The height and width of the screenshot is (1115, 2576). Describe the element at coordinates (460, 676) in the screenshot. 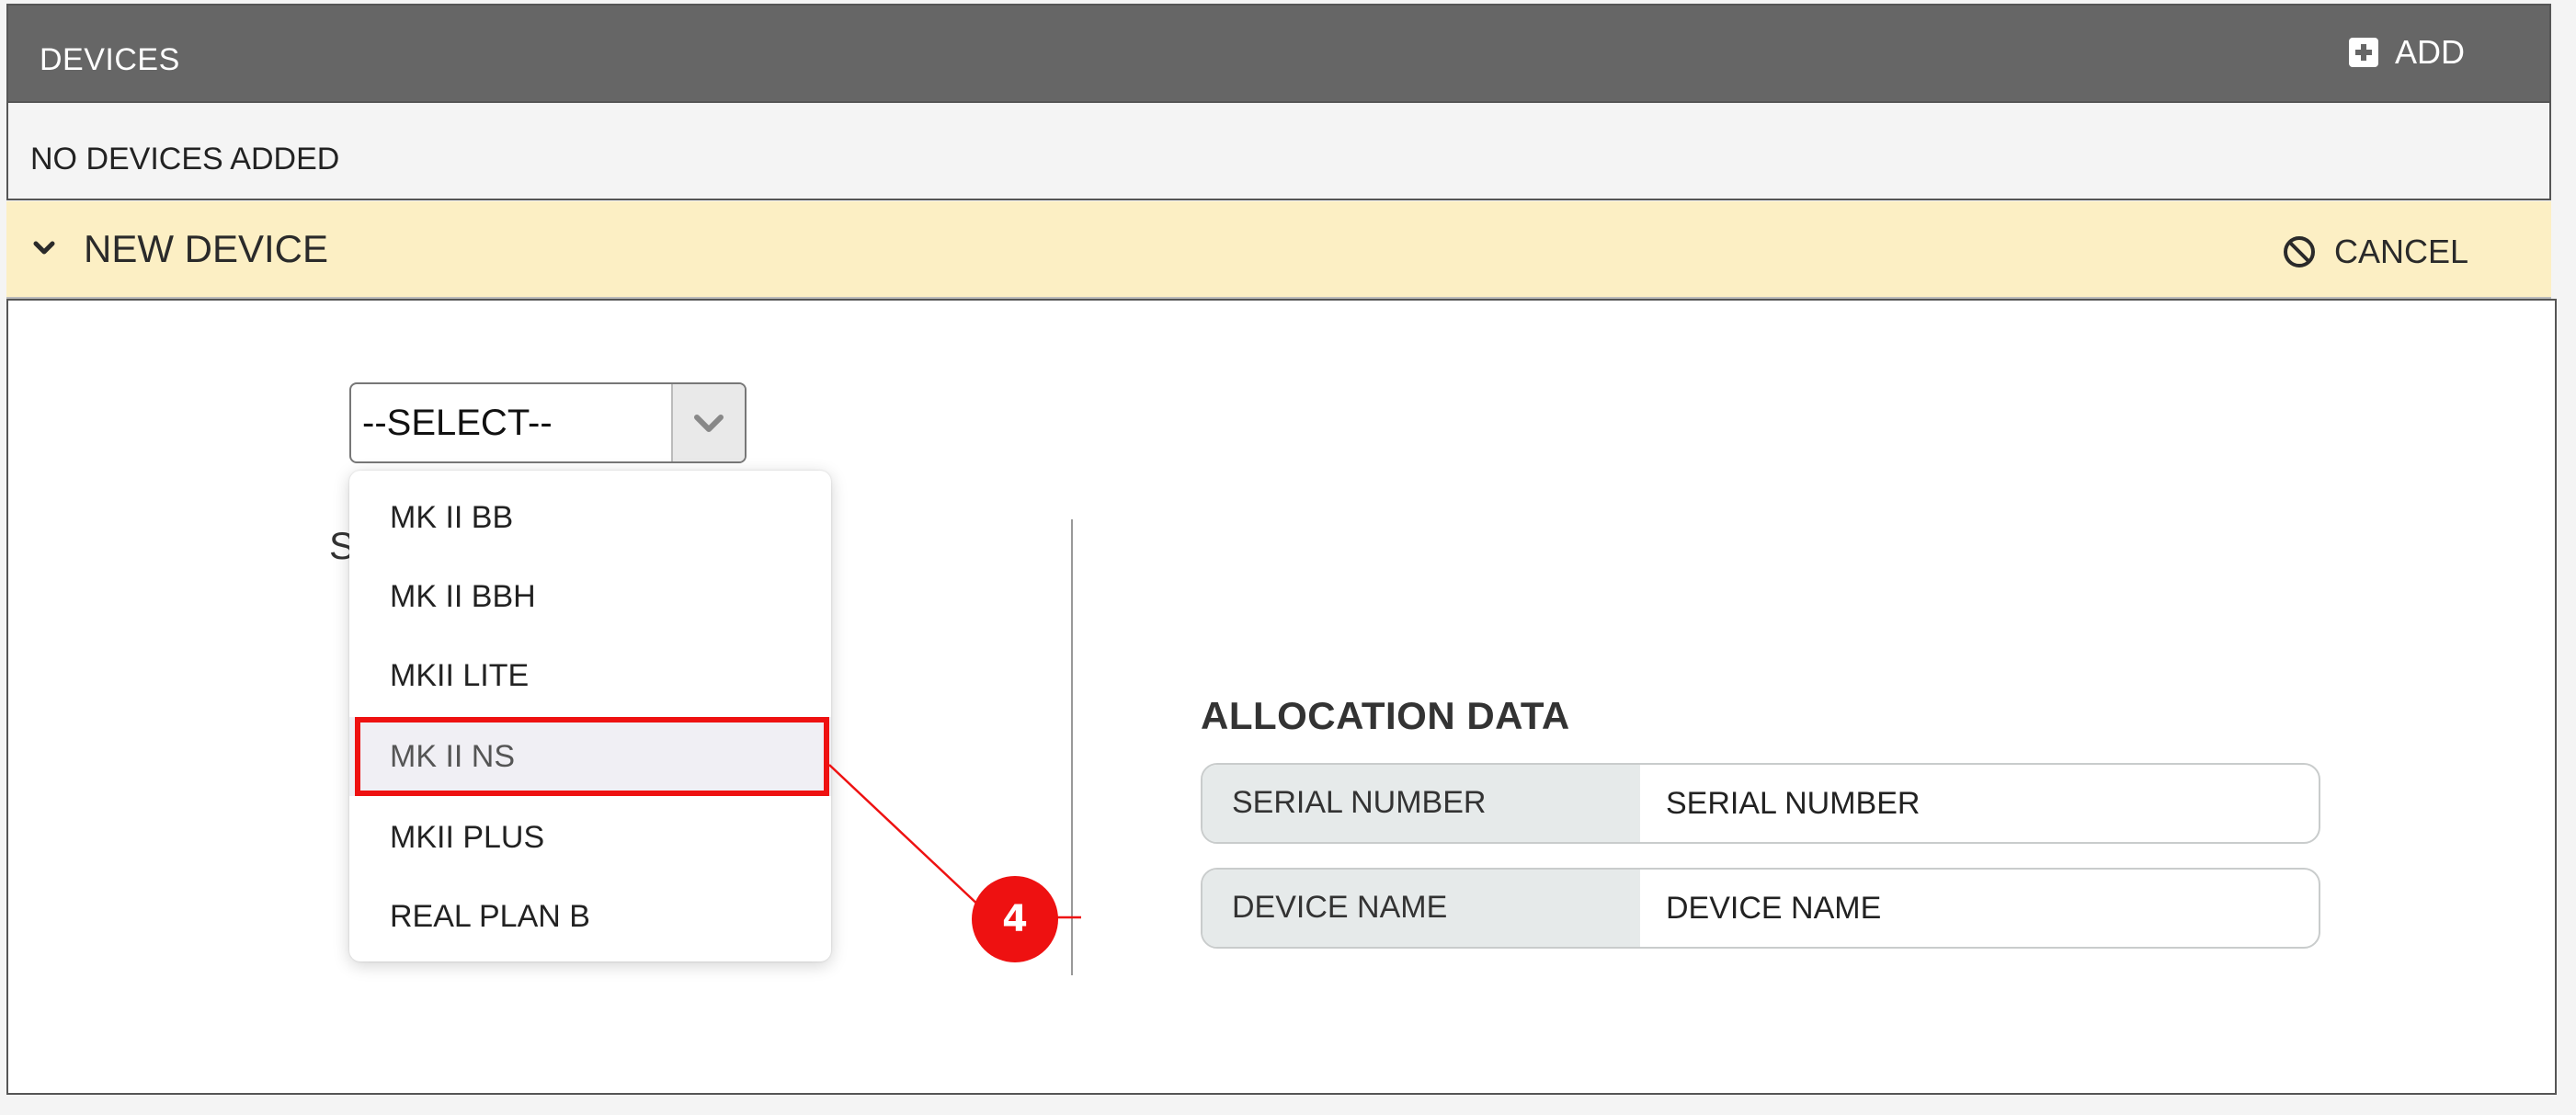

I see `option-label: MKII LITE` at that location.